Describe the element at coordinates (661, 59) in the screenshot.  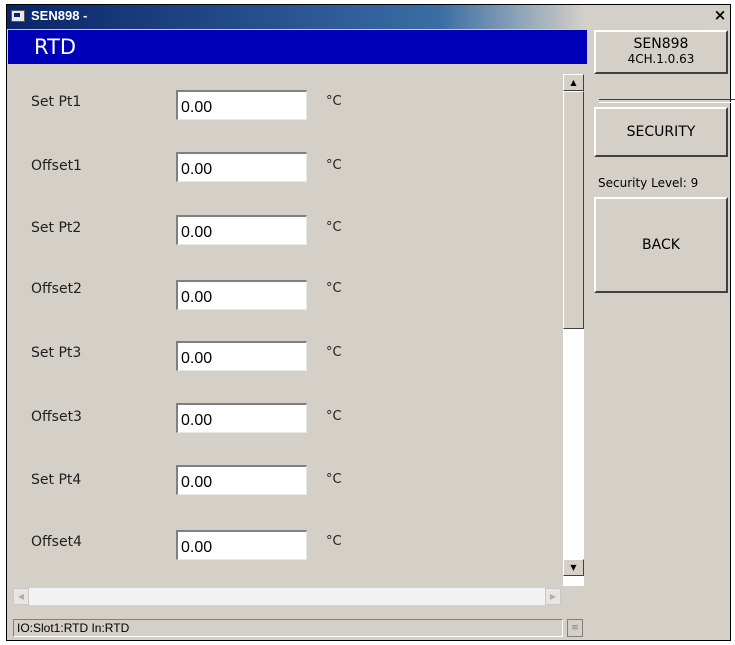
I see `device-version: 4CH.1.0.63` at that location.